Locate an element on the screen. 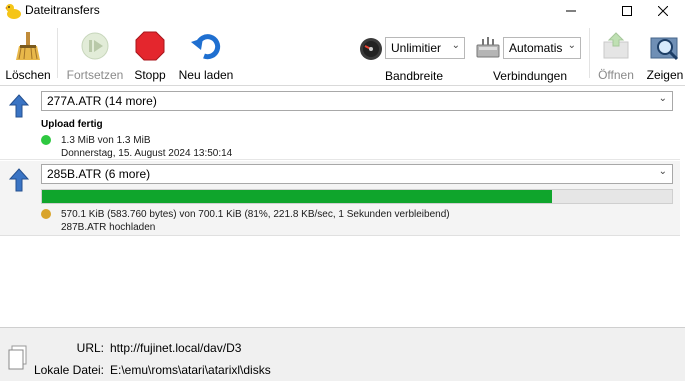 The height and width of the screenshot is (381, 685). show-label: Zeigen is located at coordinates (665, 75).